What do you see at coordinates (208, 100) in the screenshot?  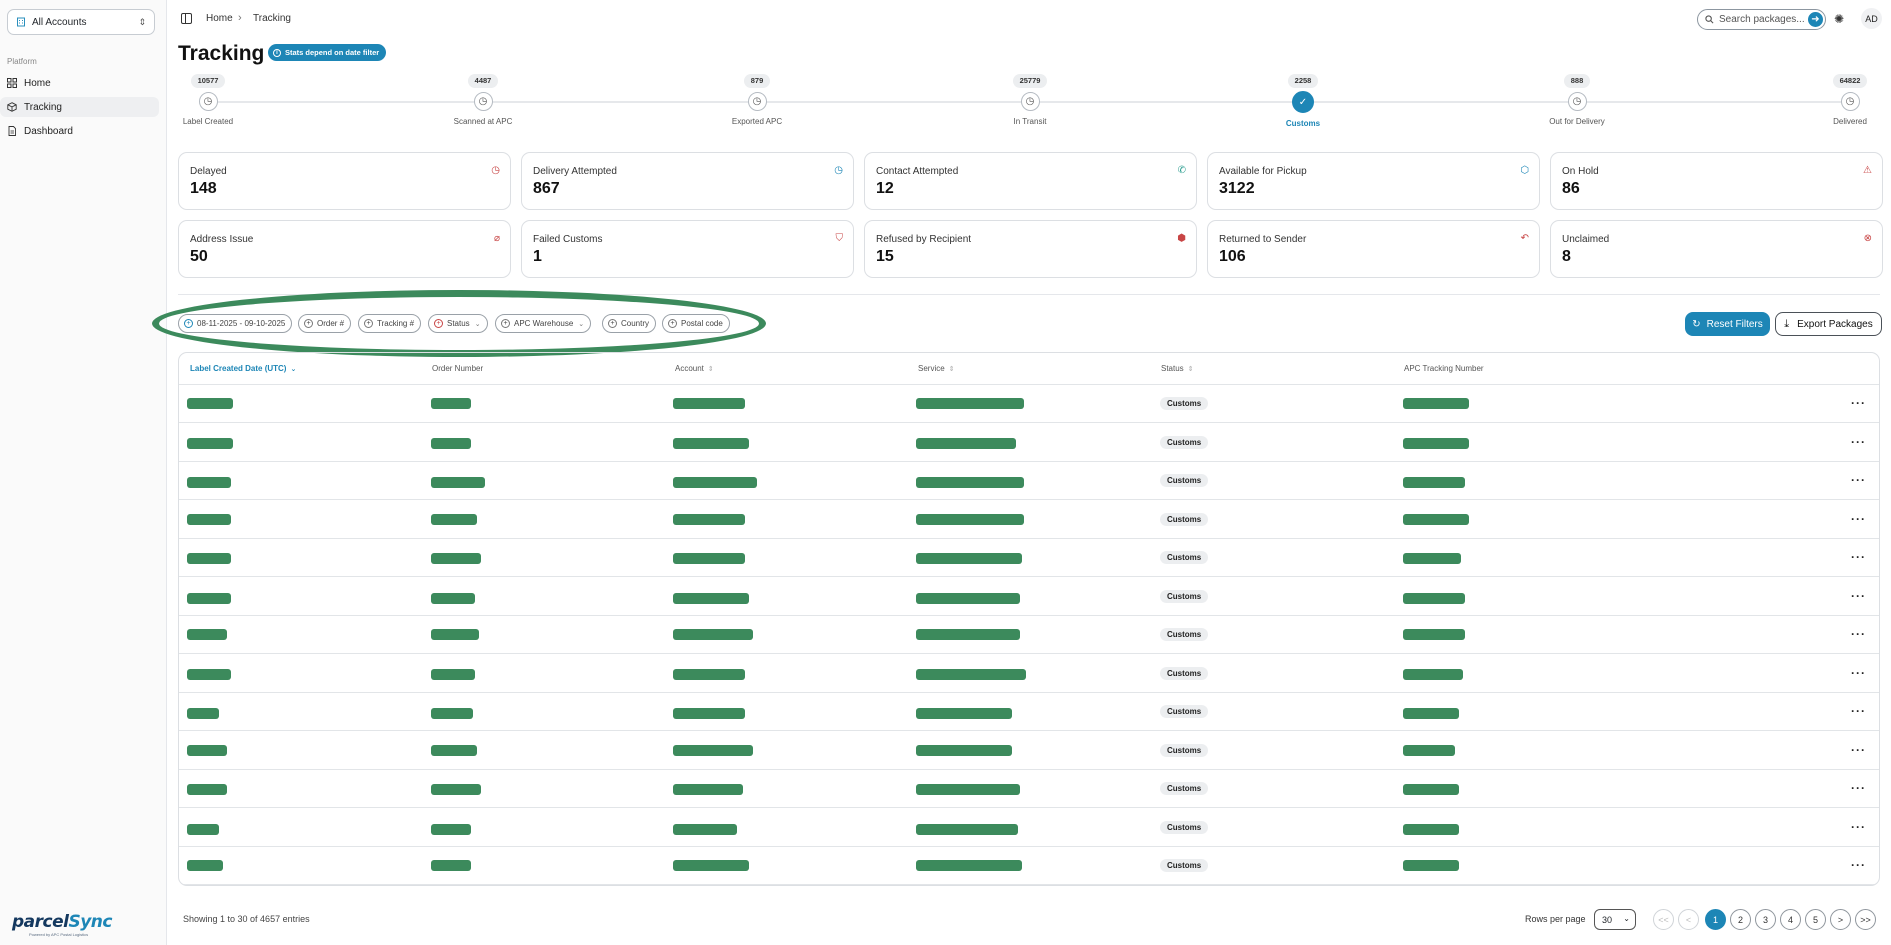 I see `status-step: 10577 ◷ Label Created` at bounding box center [208, 100].